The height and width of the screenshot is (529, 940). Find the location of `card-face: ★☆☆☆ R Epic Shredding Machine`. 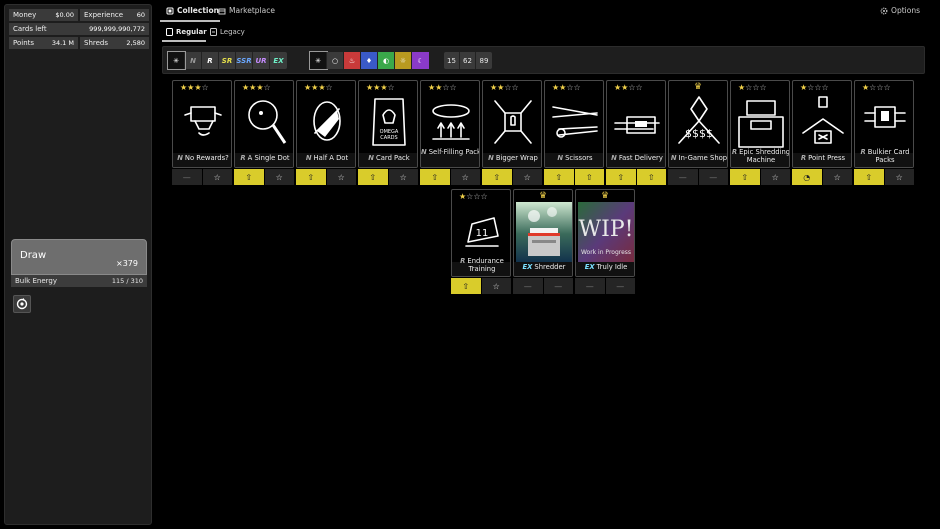

card-face: ★☆☆☆ R Epic Shredding Machine is located at coordinates (760, 124).